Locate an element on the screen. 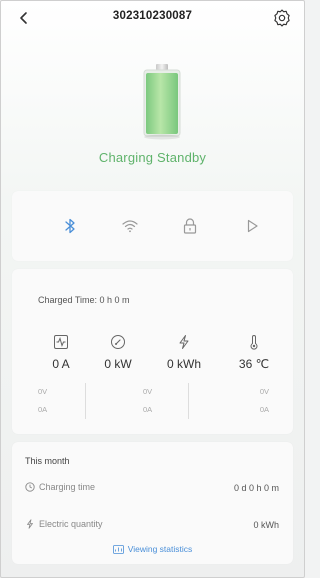 The image size is (320, 578). phase-3-voltage: 0V is located at coordinates (264, 391).